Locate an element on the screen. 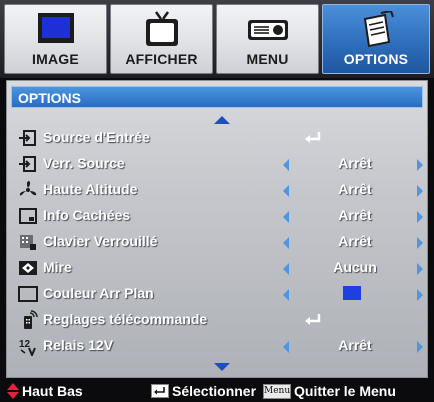  menu-row-haute-altitude: Haute Altitude Arrêt is located at coordinates (217, 190).